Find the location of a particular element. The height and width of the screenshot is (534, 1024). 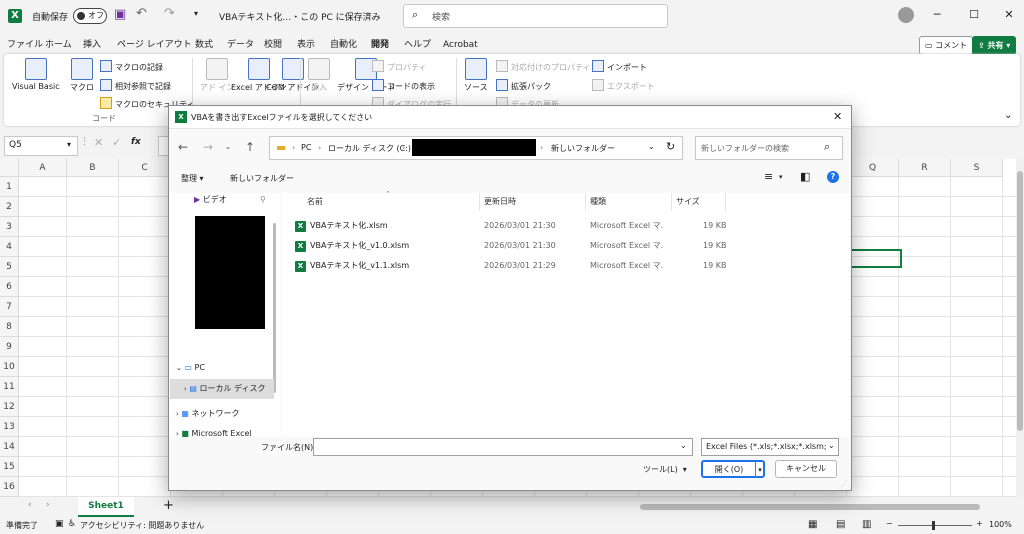

recent-locations-icon: ⌄ is located at coordinates (228, 147).